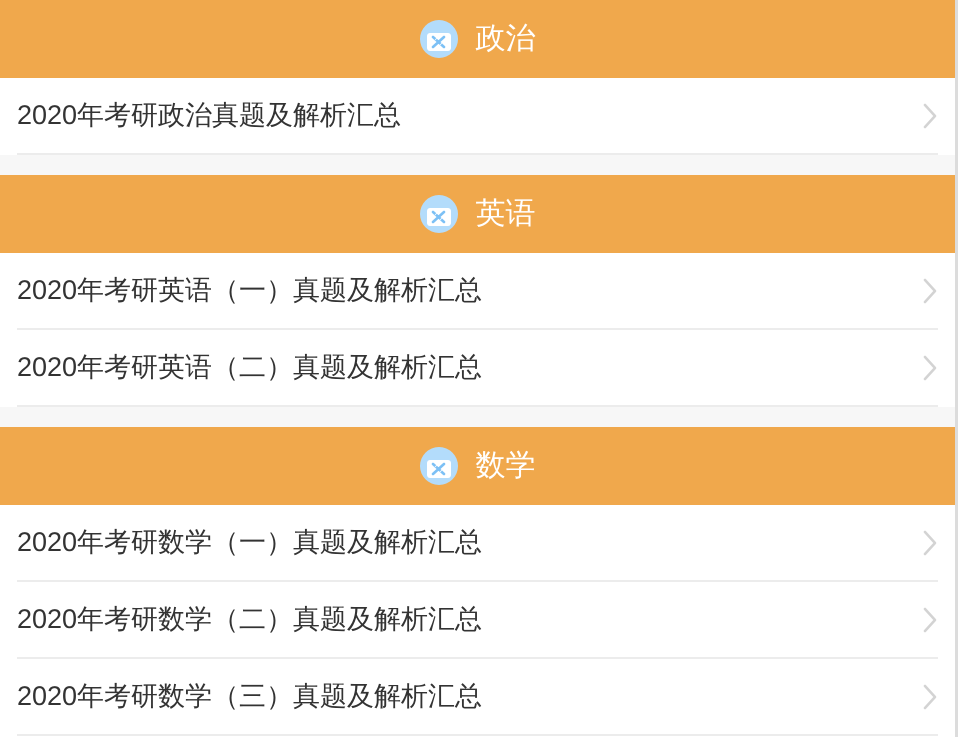  I want to click on list-item: 2020年考研数学（三）真题及解析汇总, so click(477, 697).